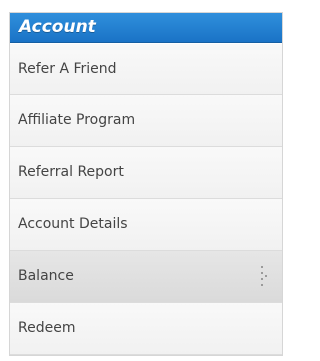 The height and width of the screenshot is (361, 320). What do you see at coordinates (146, 28) in the screenshot?
I see `panel-title: Account` at bounding box center [146, 28].